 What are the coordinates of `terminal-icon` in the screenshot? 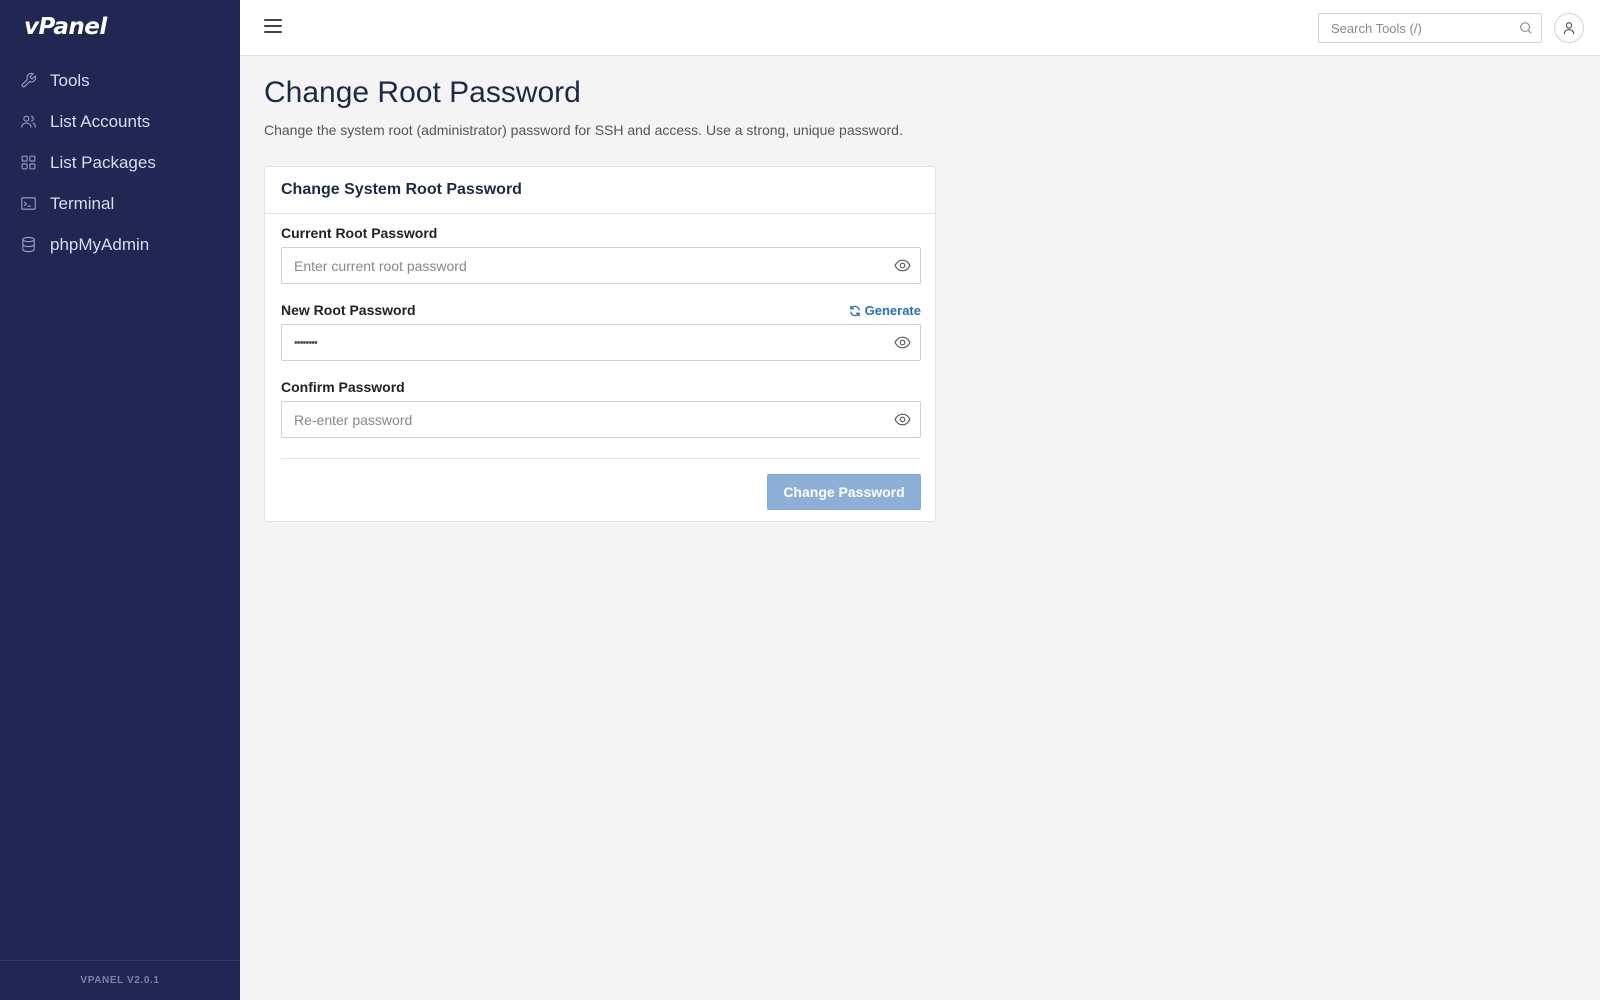 It's located at (28, 203).